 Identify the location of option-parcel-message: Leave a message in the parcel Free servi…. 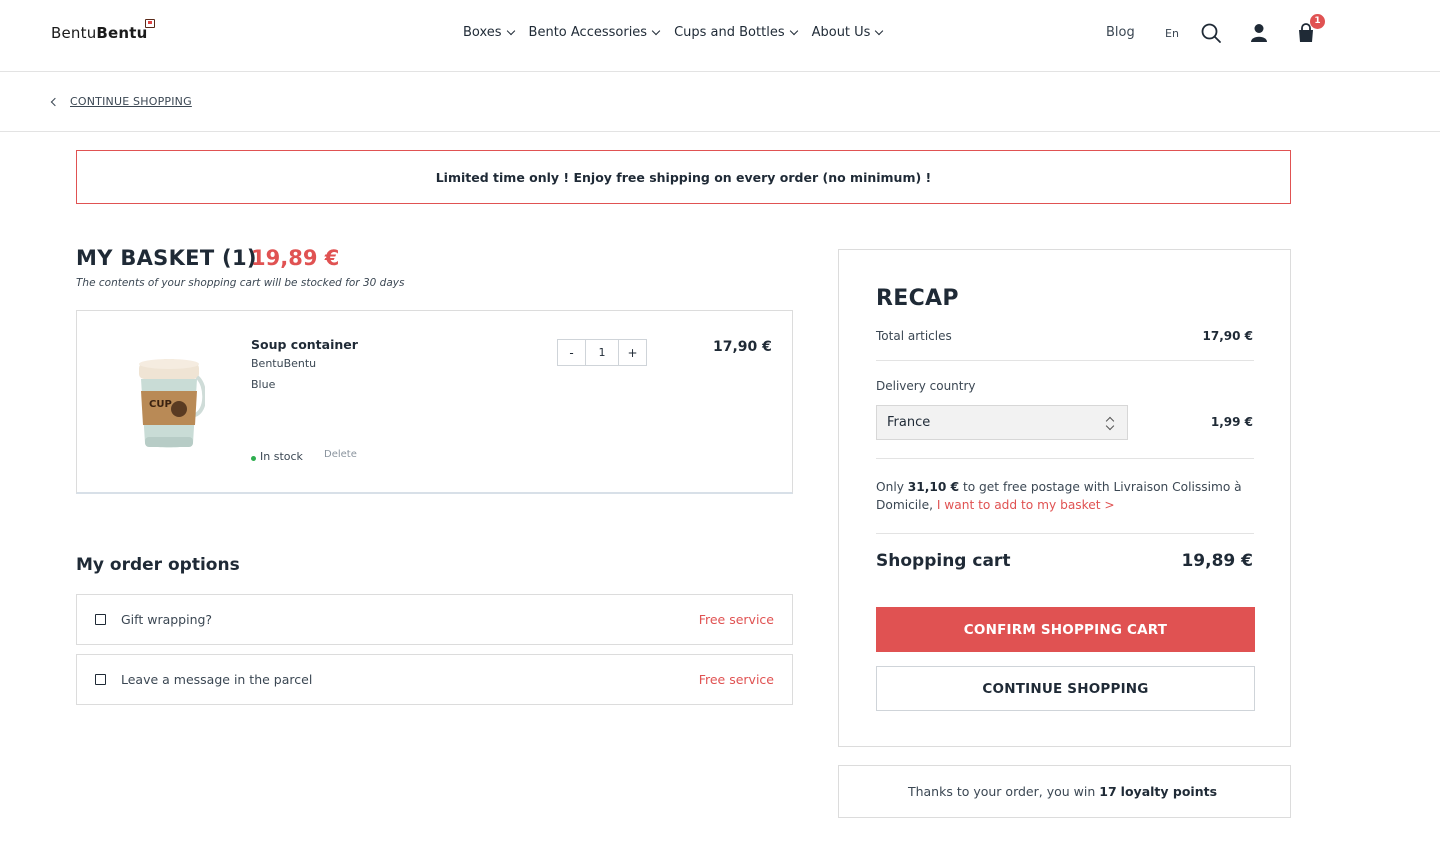
(434, 679).